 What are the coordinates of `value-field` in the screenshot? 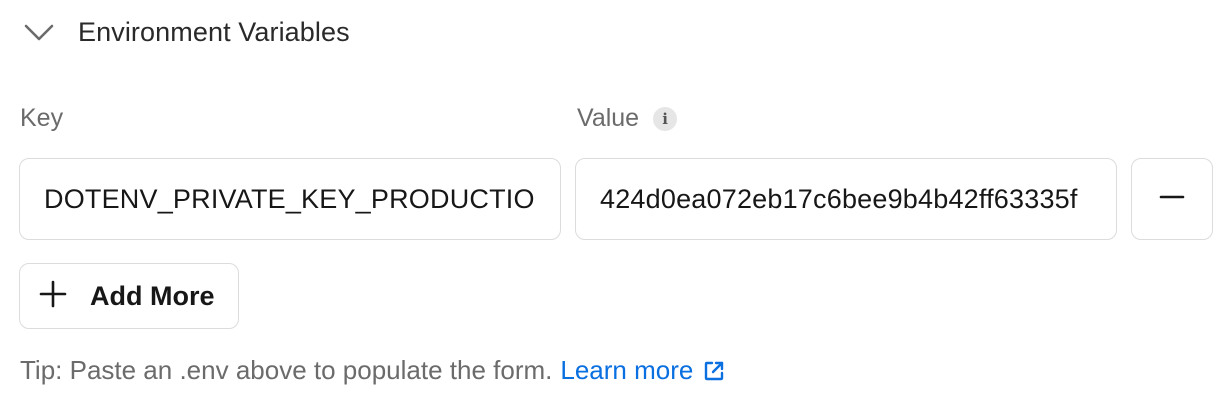 It's located at (846, 199).